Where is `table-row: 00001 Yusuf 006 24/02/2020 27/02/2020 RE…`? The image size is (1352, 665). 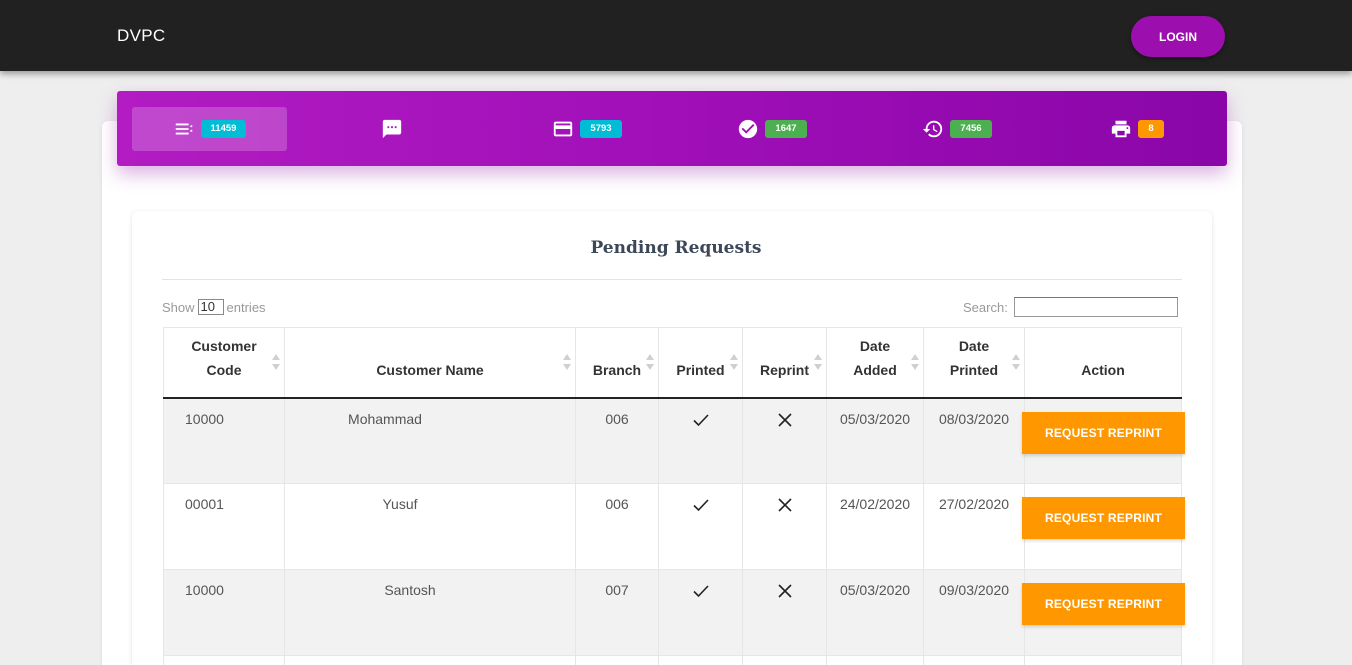
table-row: 00001 Yusuf 006 24/02/2020 27/02/2020 RE… is located at coordinates (674, 526).